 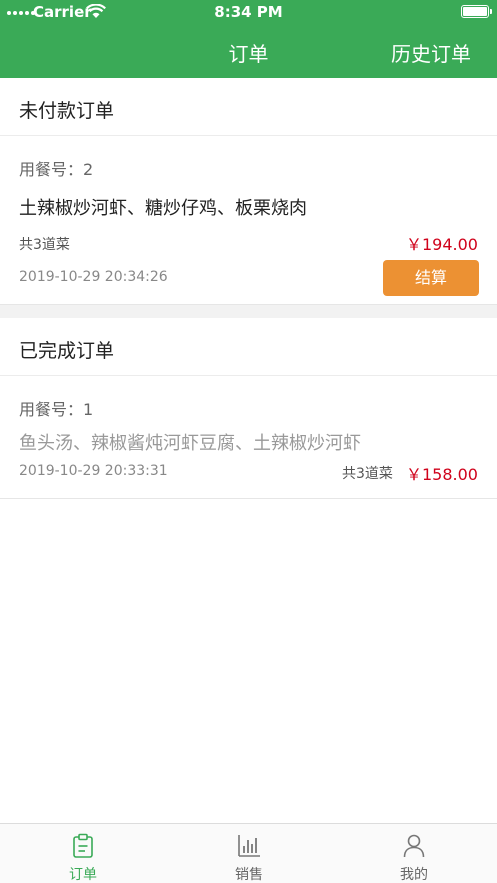 I want to click on tab-sales: 销售, so click(x=249, y=853).